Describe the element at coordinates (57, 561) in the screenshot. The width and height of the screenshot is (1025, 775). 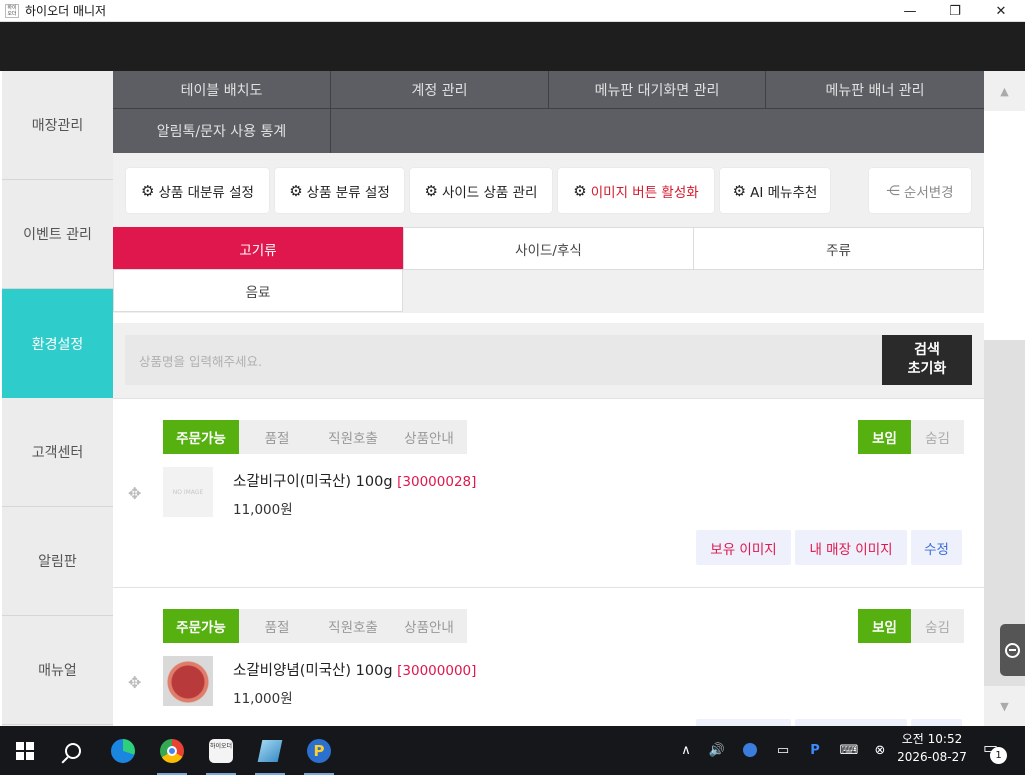
I see `sidebar-item-notice: 알림판` at that location.